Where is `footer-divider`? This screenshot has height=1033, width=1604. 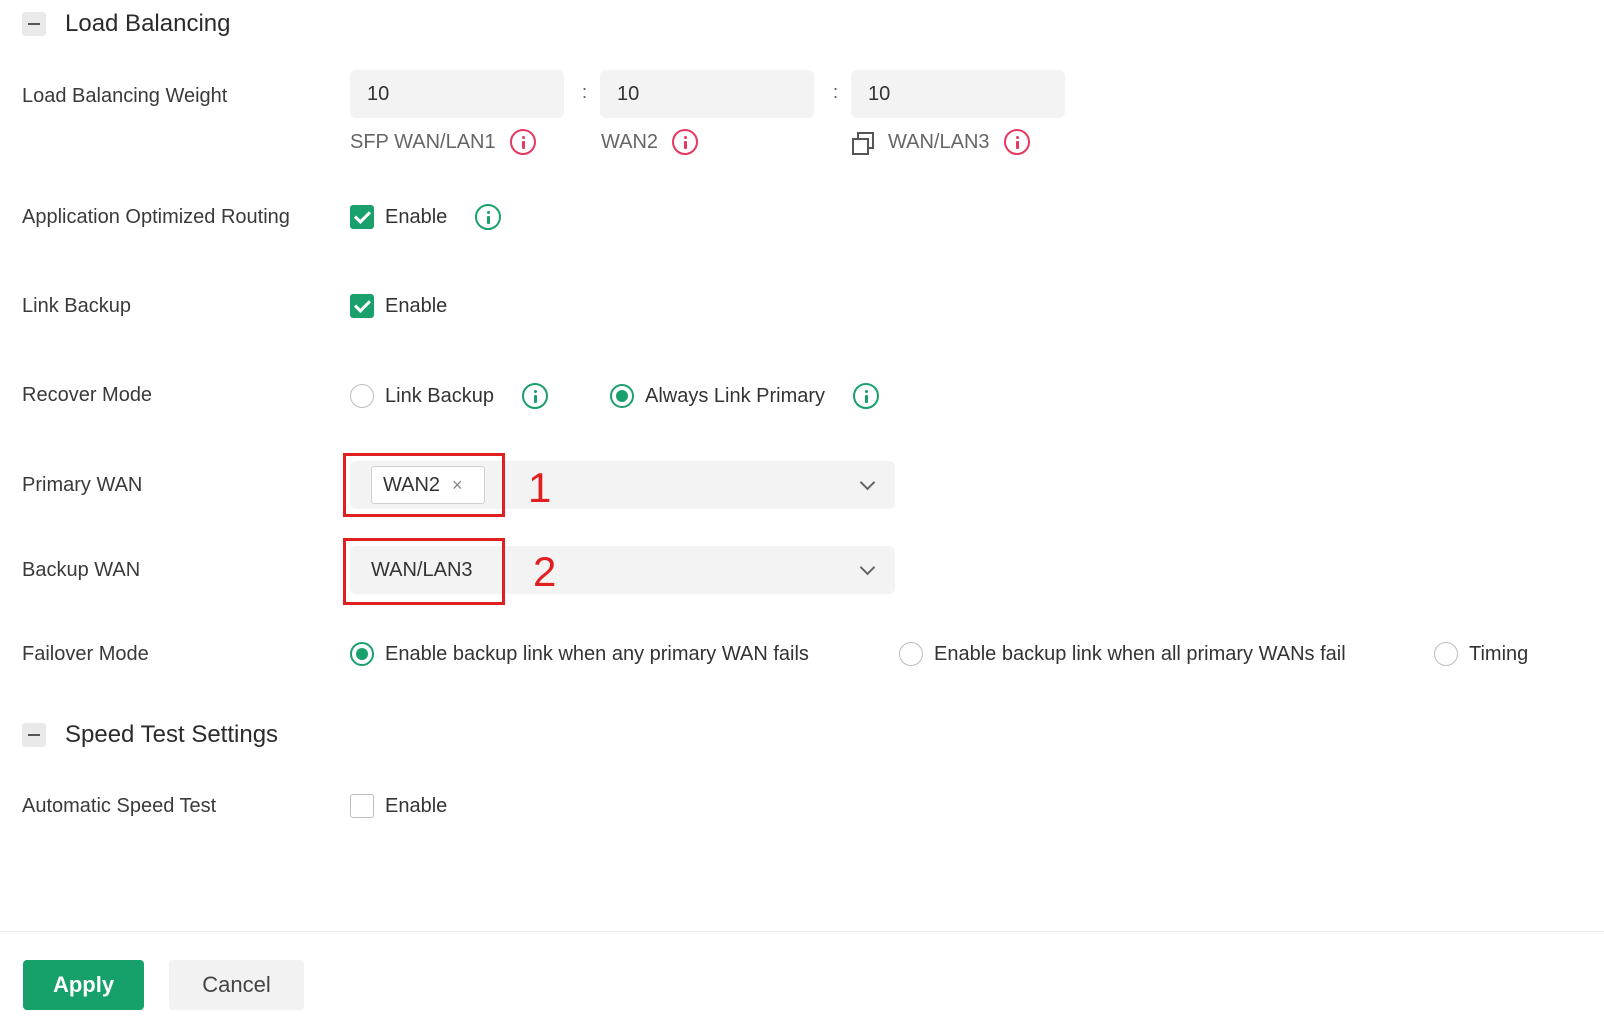 footer-divider is located at coordinates (802, 931).